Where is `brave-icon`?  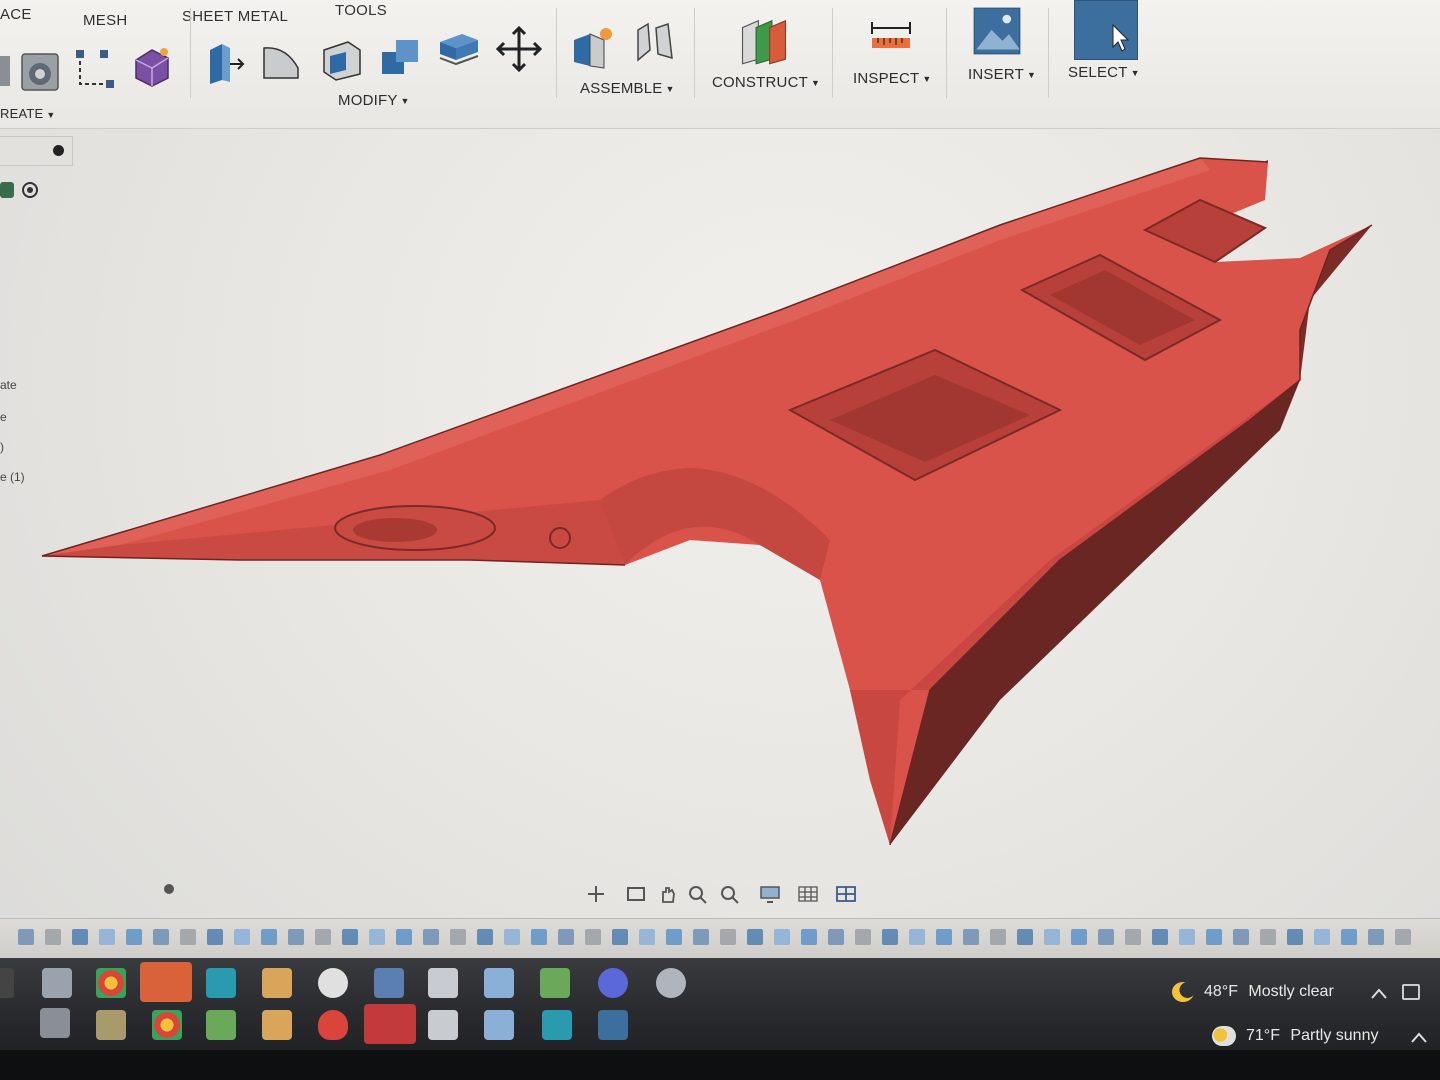 brave-icon is located at coordinates (333, 1025).